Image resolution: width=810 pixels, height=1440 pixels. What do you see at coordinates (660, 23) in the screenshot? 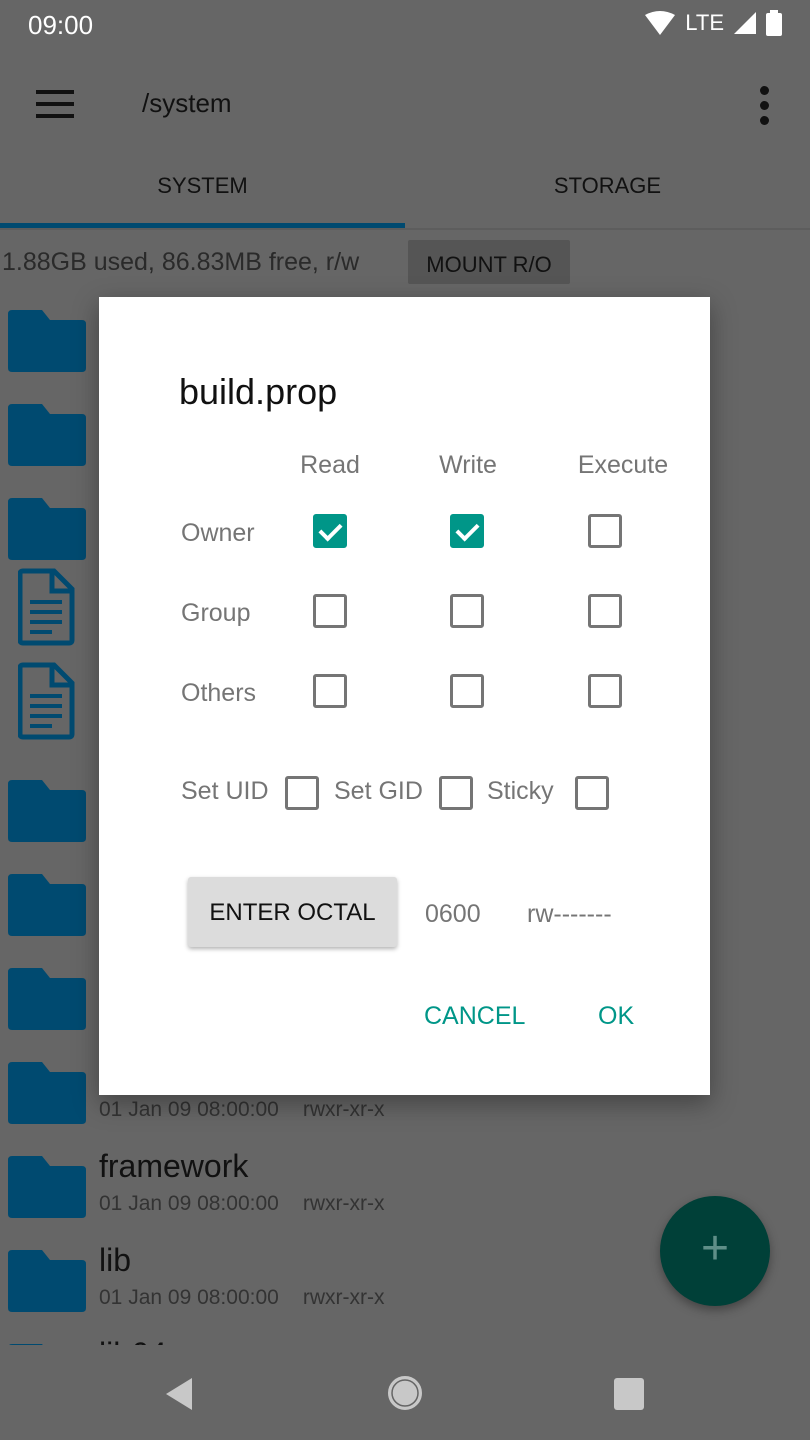
I see `wifi-icon` at bounding box center [660, 23].